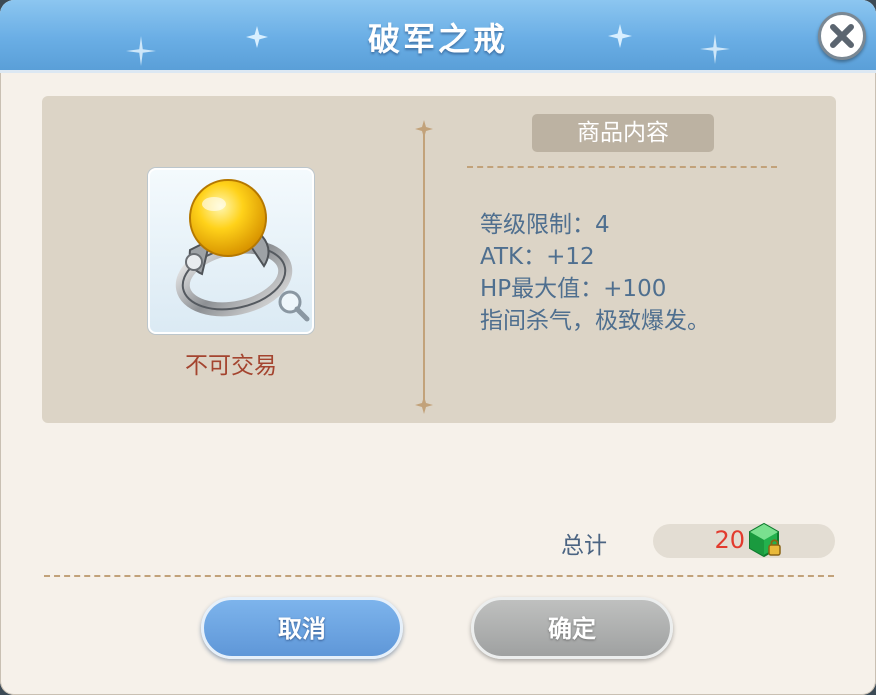 The width and height of the screenshot is (876, 695). Describe the element at coordinates (302, 628) in the screenshot. I see `cancel-button: 取消` at that location.